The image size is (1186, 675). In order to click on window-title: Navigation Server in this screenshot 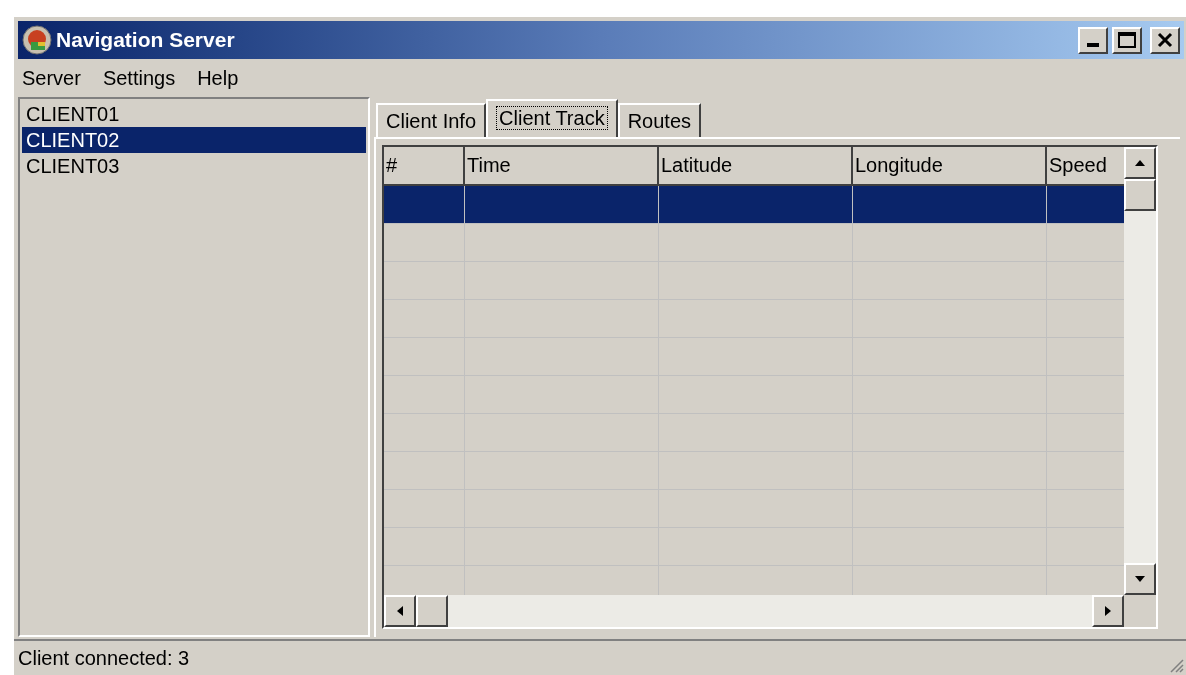, I will do `click(146, 40)`.